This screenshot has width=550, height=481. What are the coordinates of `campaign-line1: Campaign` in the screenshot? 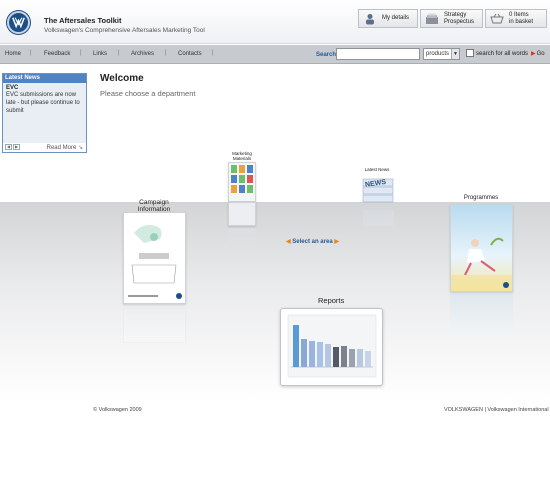 It's located at (154, 202).